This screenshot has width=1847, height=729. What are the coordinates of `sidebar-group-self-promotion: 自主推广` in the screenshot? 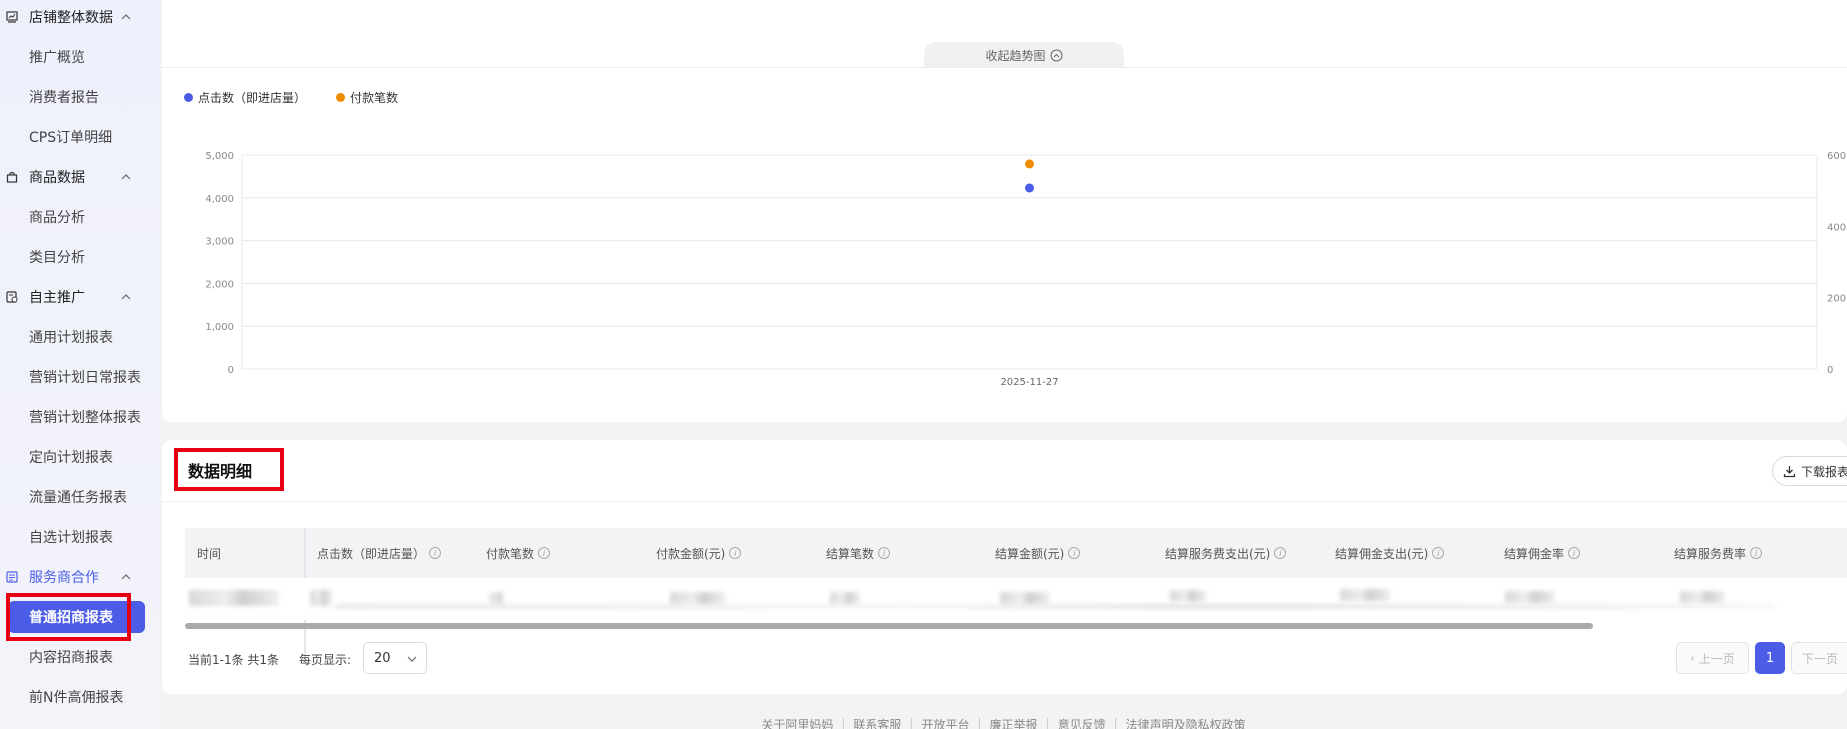 It's located at (80, 297).